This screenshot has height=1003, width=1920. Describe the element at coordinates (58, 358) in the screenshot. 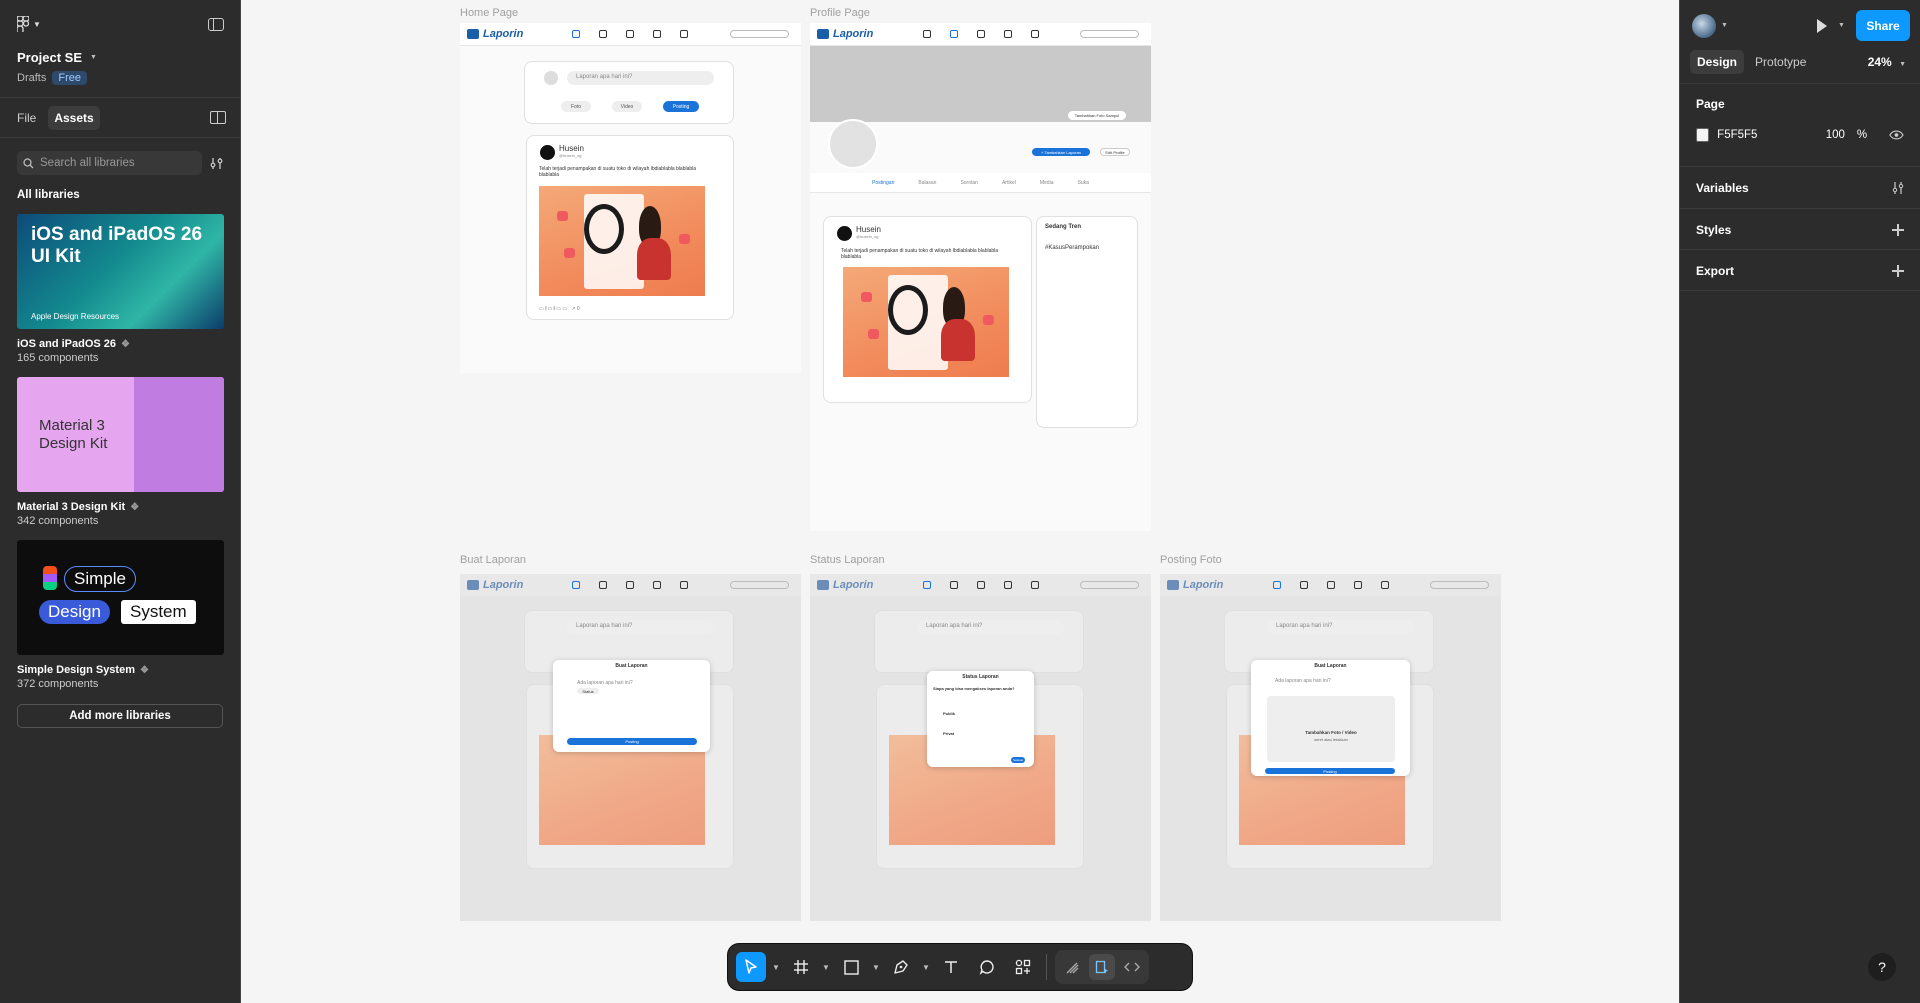

I see `component-count: 165 components` at that location.